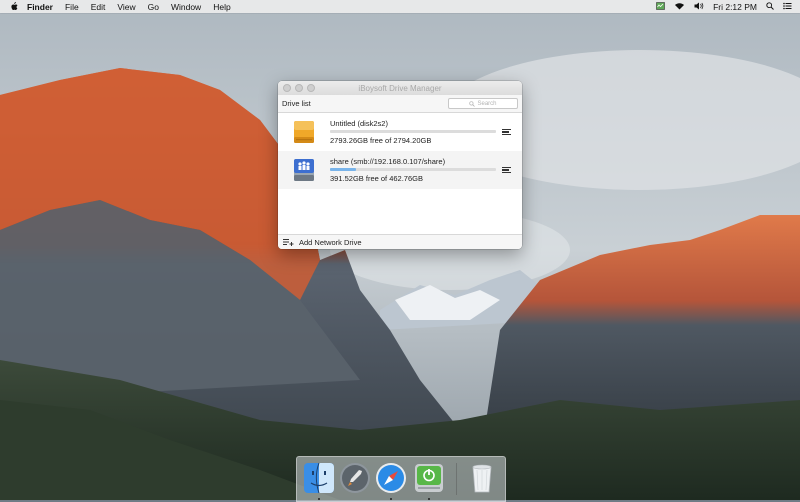 This screenshot has width=800, height=502. I want to click on launchpad-icon, so click(355, 478).